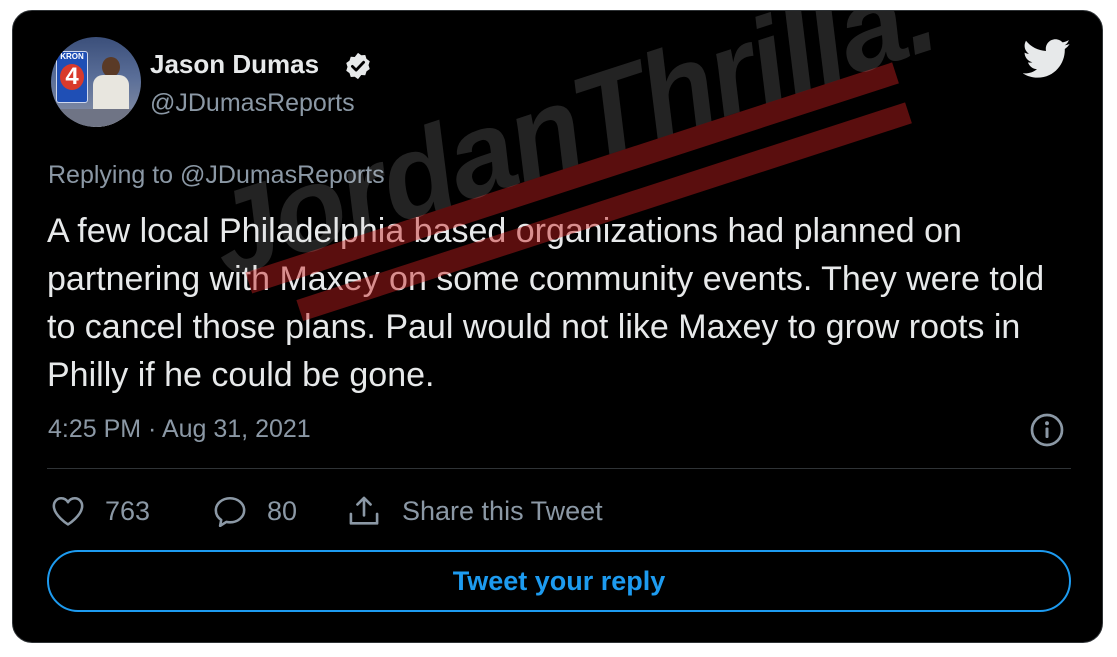 The width and height of the screenshot is (1117, 657). I want to click on tweet-timestamp: 4:25 PM · Aug 31, 2021, so click(179, 429).